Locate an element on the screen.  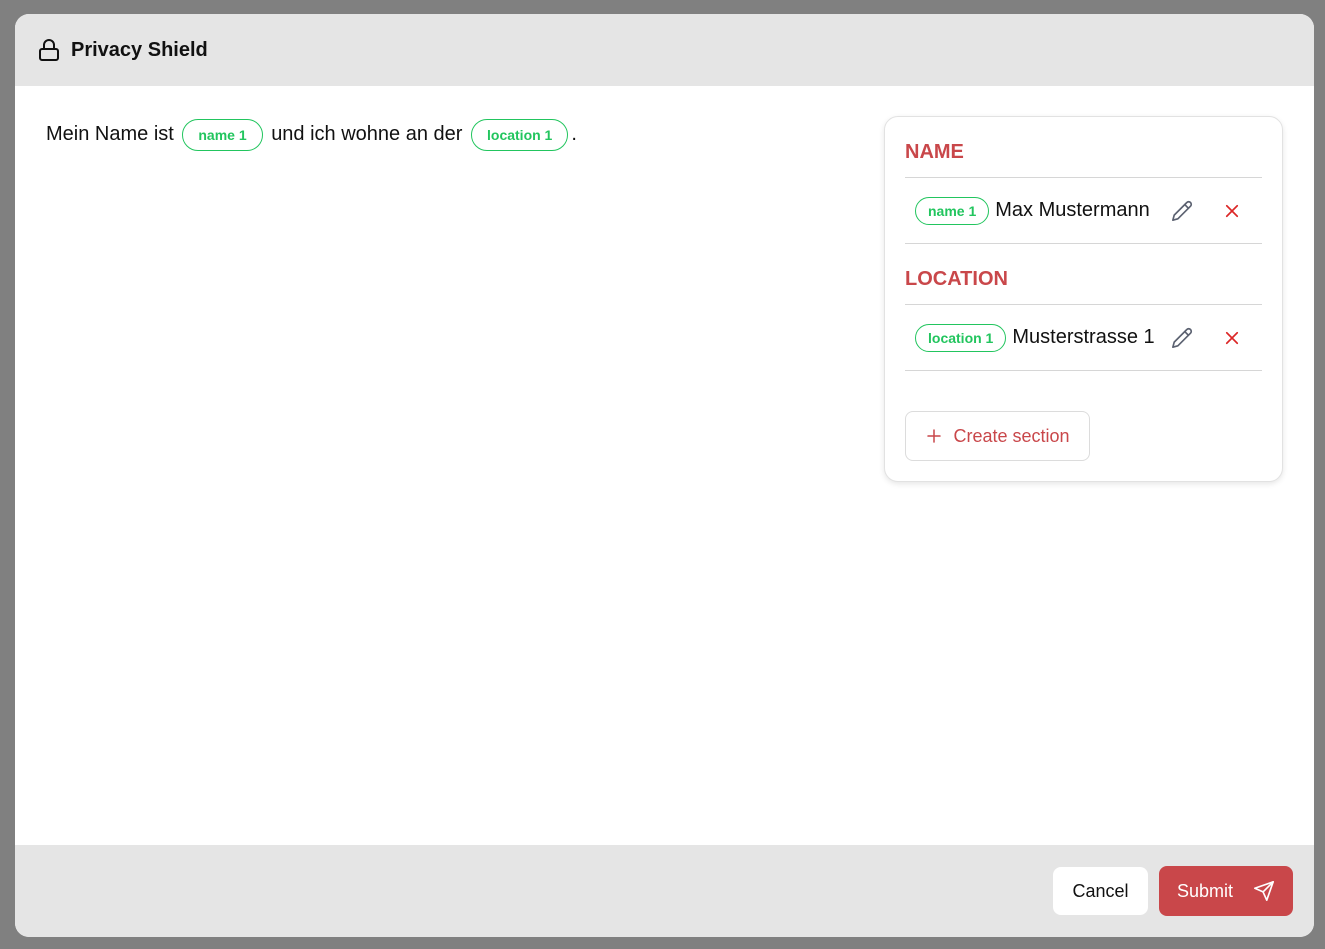
submit-button: Submit is located at coordinates (1226, 891).